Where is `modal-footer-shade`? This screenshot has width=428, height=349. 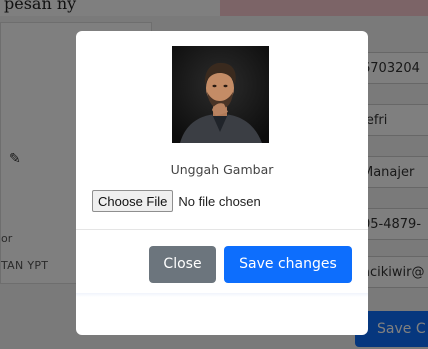
modal-footer-shade is located at coordinates (222, 295).